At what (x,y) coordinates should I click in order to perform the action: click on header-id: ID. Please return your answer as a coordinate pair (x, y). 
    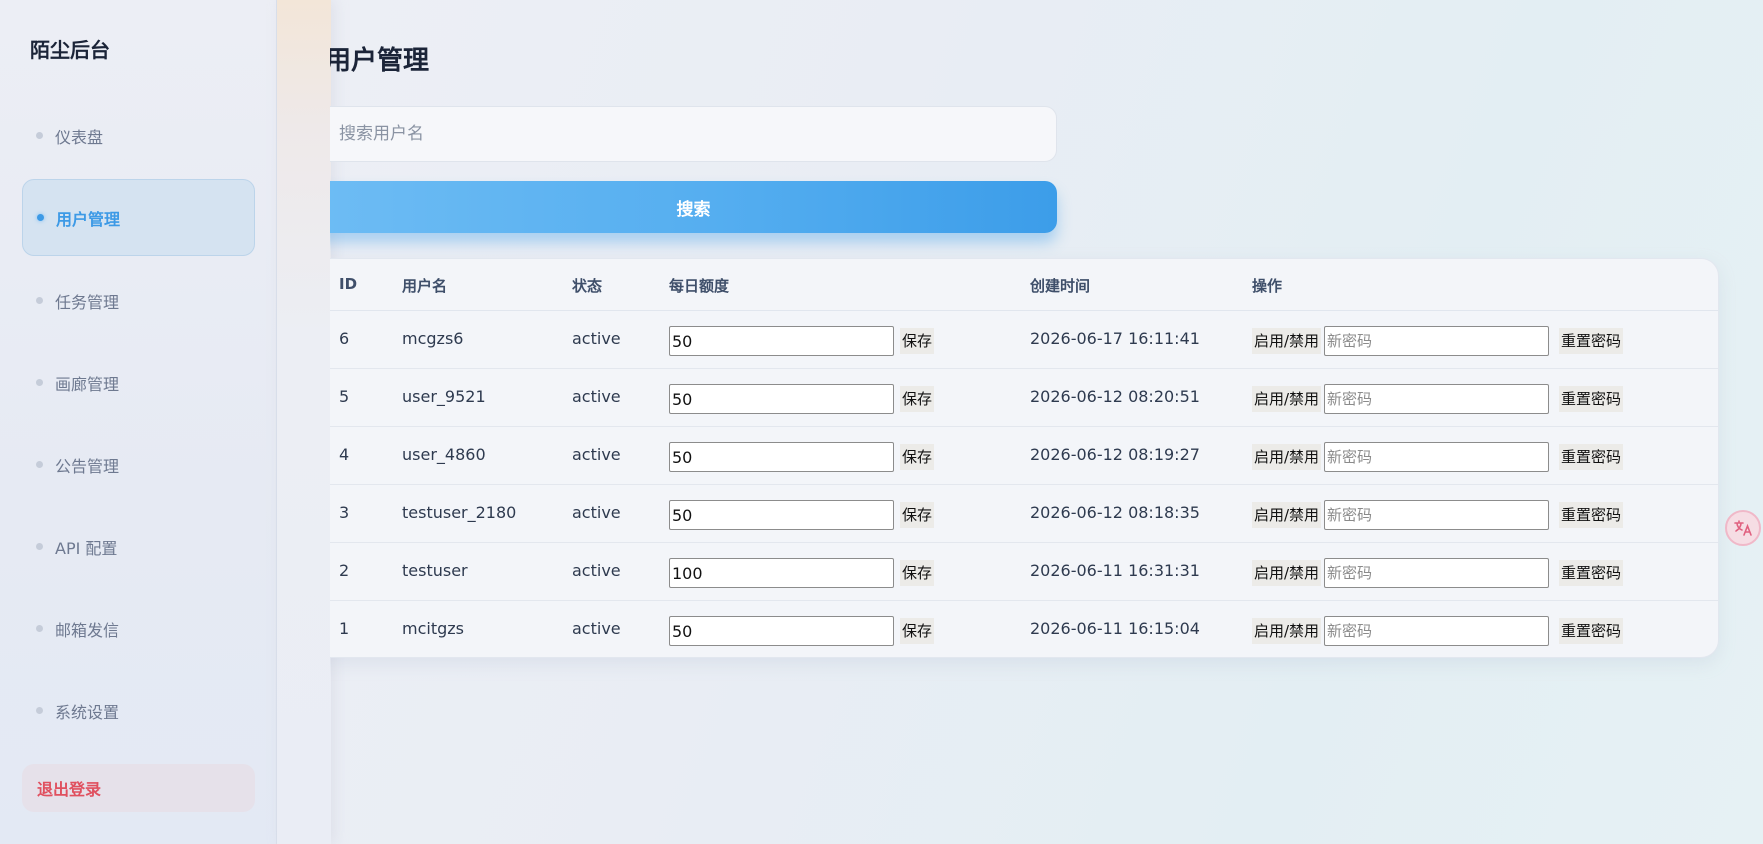
    Looking at the image, I should click on (348, 284).